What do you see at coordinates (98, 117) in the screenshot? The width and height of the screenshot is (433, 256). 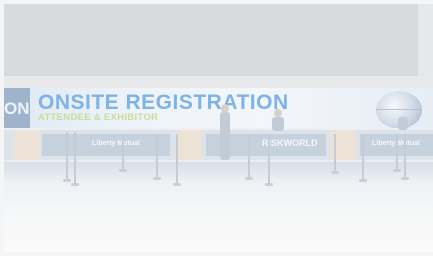 I see `banner-subtitle: ATTENDEE & EXHIBITOR` at bounding box center [98, 117].